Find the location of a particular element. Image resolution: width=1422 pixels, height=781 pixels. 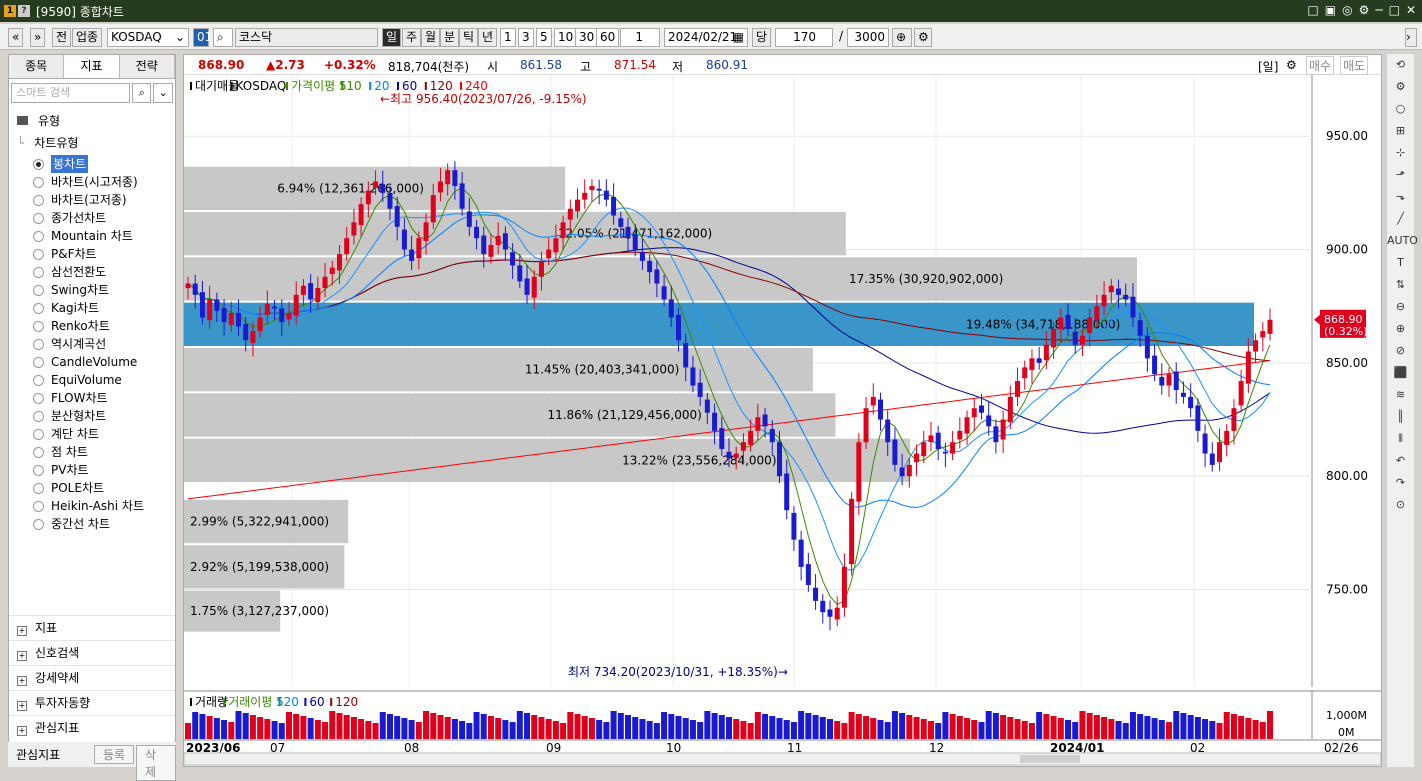

folder-favorite: + 관심지표 is located at coordinates (92, 727).